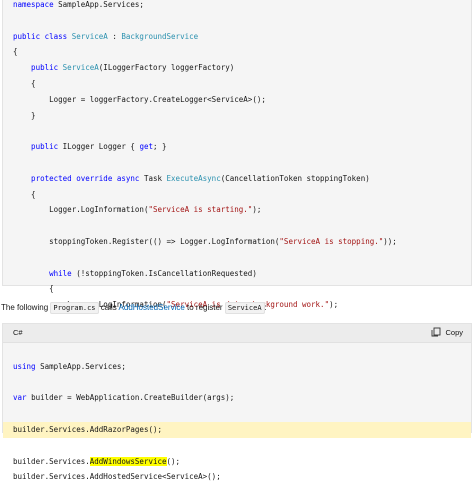 The height and width of the screenshot is (485, 474). I want to click on code-token: while, so click(45, 273).